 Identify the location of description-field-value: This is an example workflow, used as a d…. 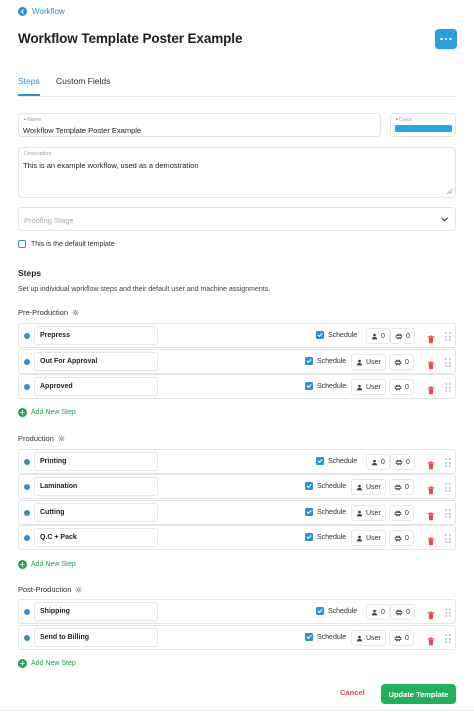
(111, 165).